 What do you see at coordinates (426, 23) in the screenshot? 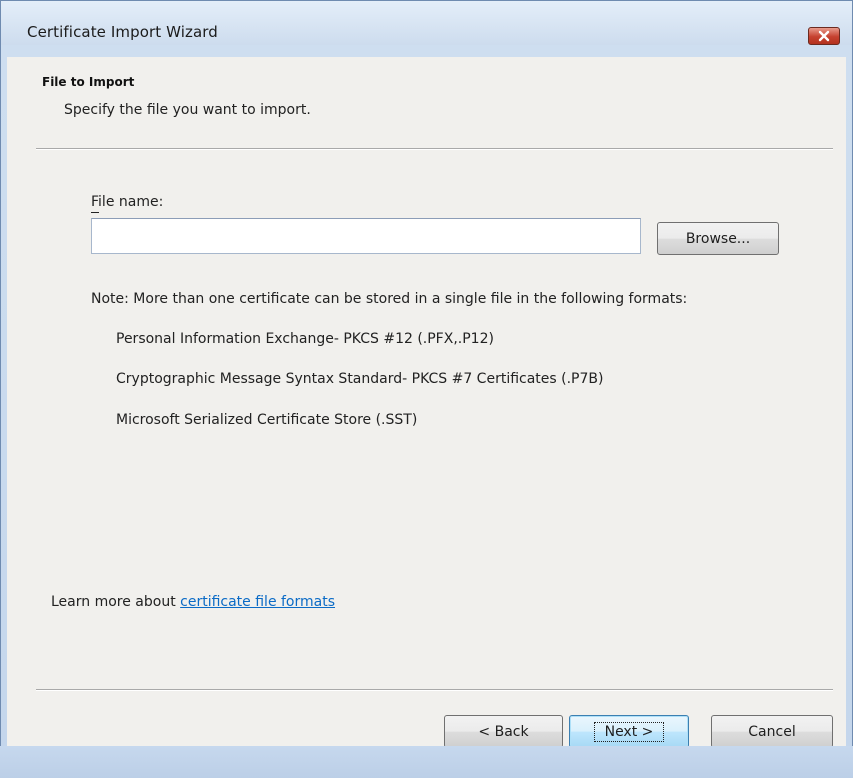
I see `title-bar: Certificate Import Wizard` at bounding box center [426, 23].